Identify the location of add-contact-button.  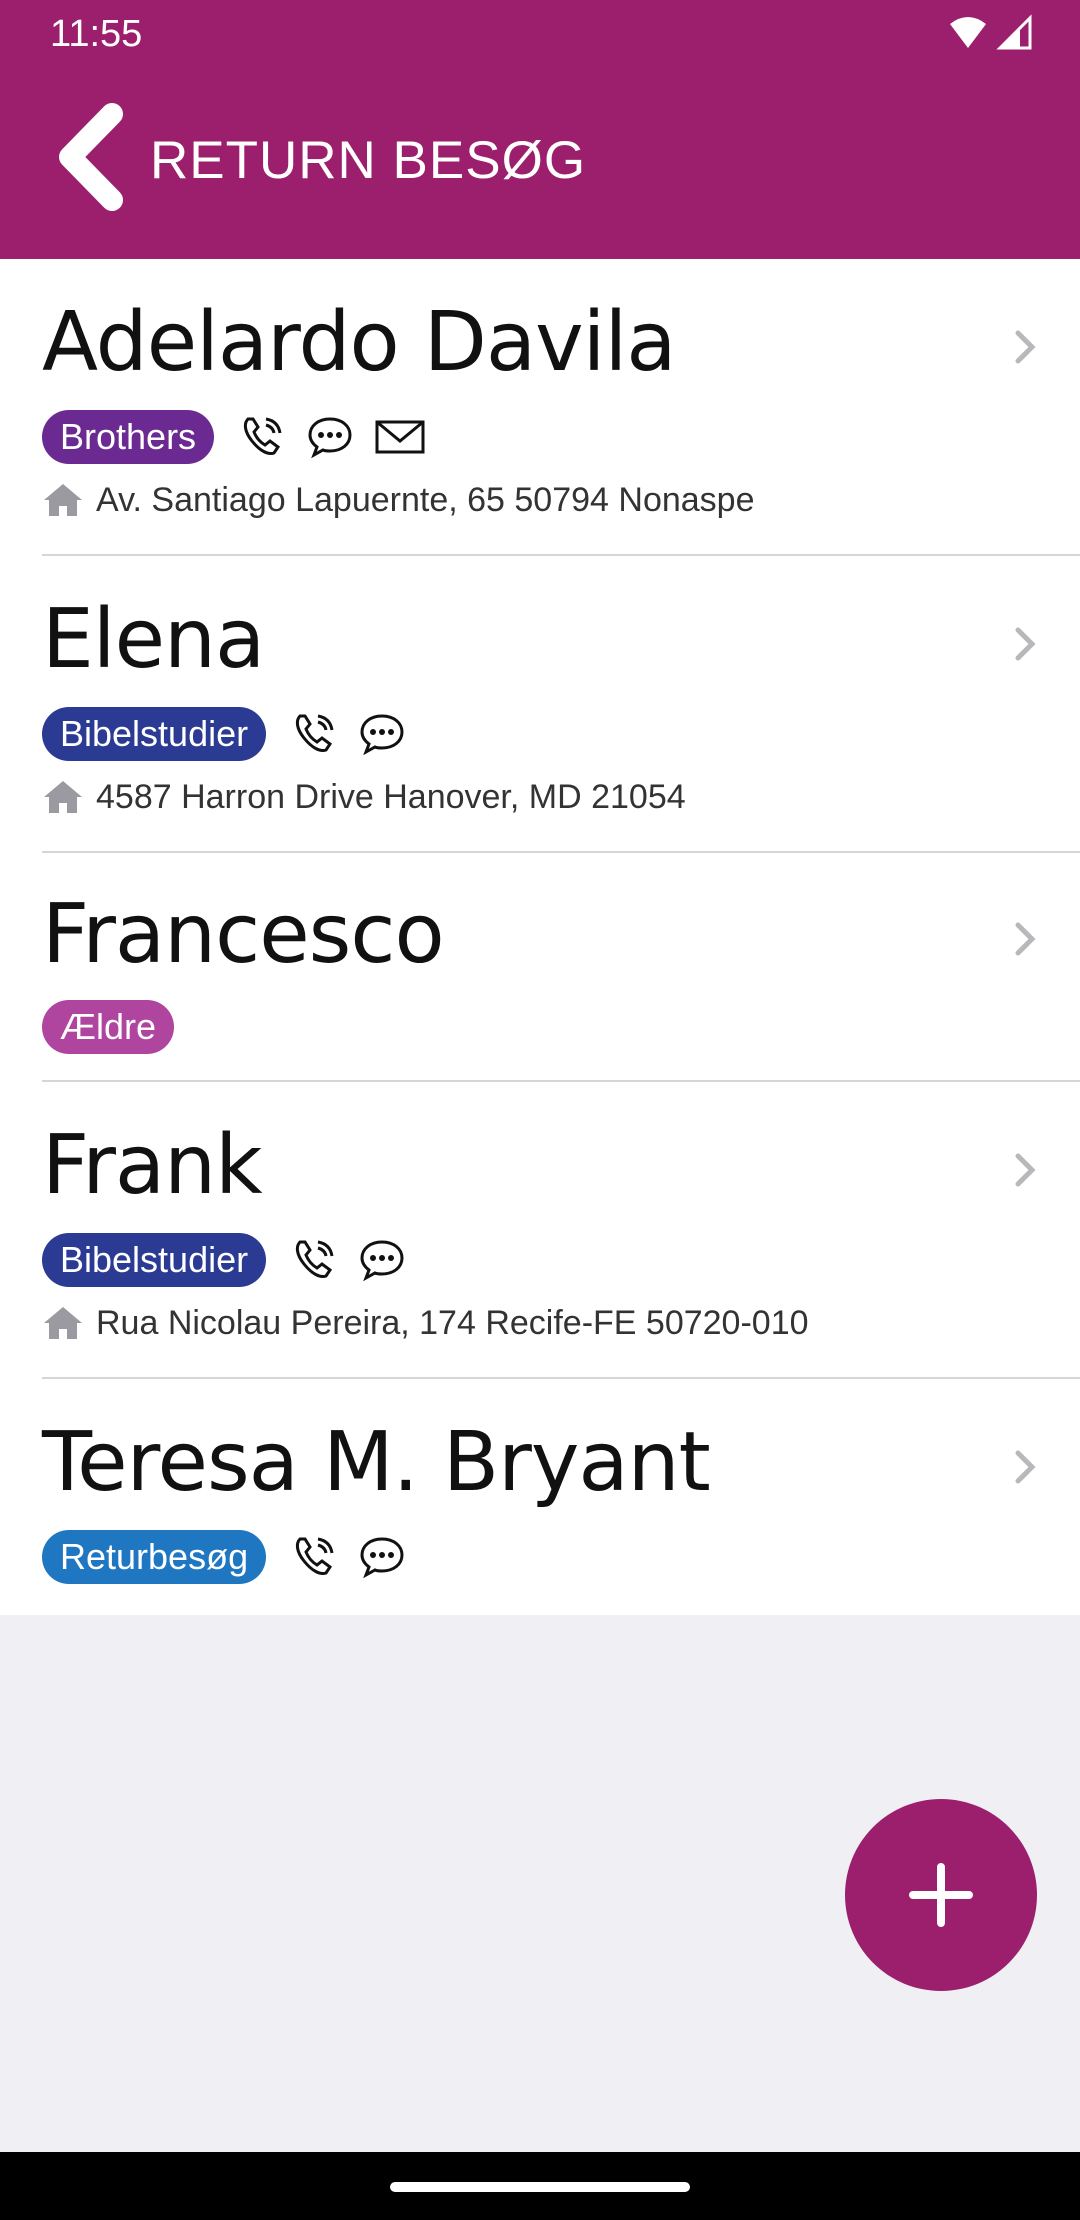
(941, 1895).